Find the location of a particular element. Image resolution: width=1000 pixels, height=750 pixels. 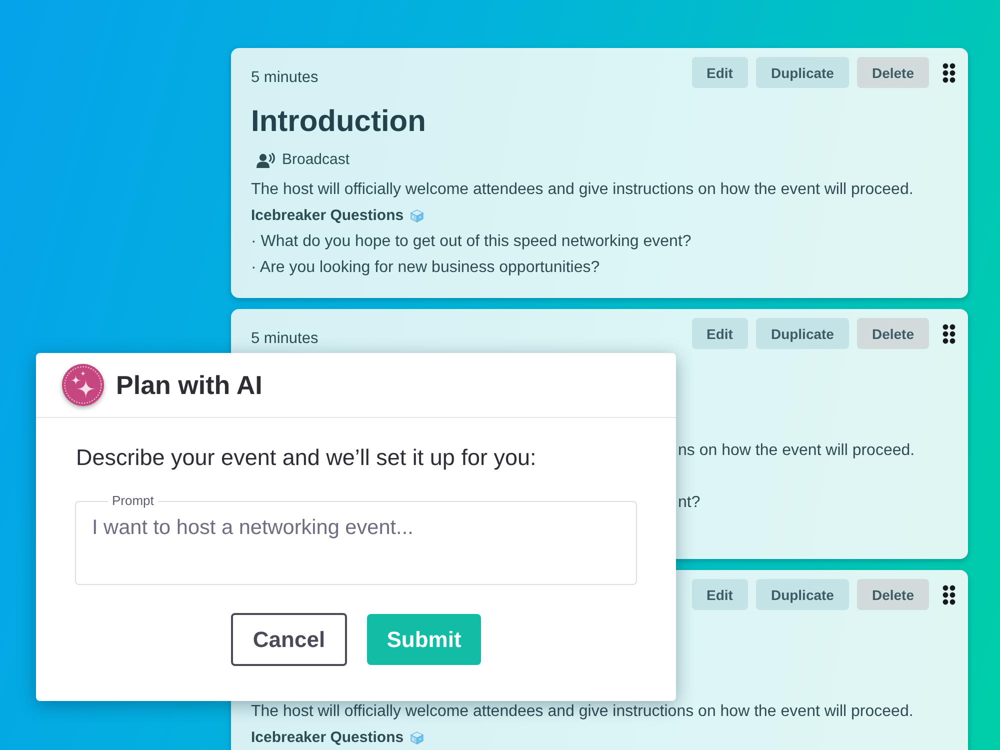

session-title: Introduction is located at coordinates (338, 122).